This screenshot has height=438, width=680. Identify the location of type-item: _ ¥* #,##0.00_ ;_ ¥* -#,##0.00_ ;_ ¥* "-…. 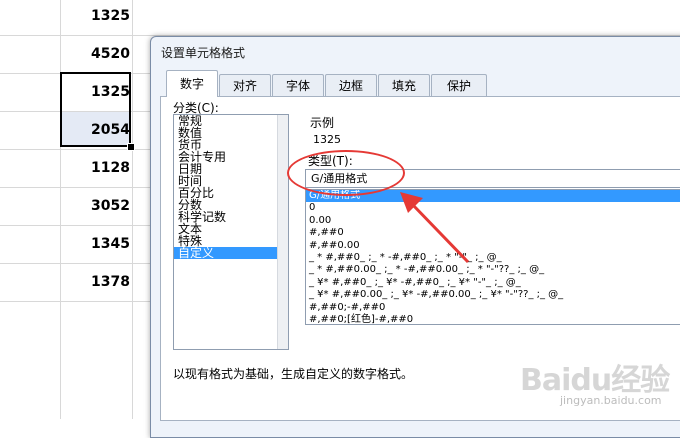
(493, 295).